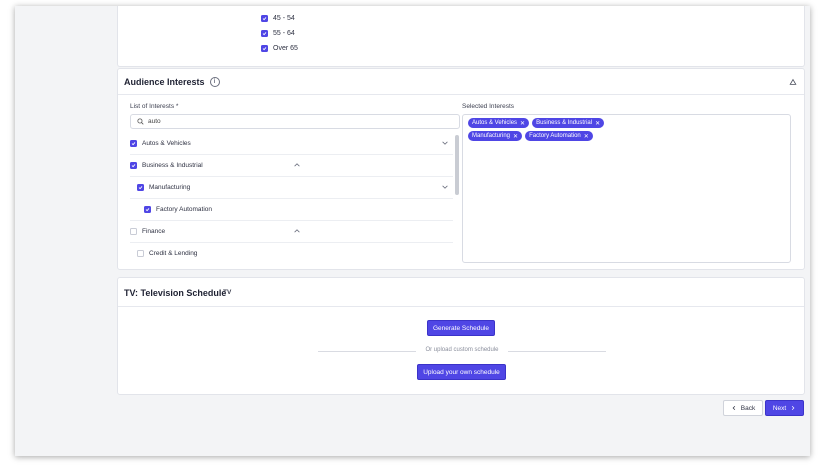 Image resolution: width=824 pixels, height=476 pixels. Describe the element at coordinates (457, 165) in the screenshot. I see `scrollbar` at that location.